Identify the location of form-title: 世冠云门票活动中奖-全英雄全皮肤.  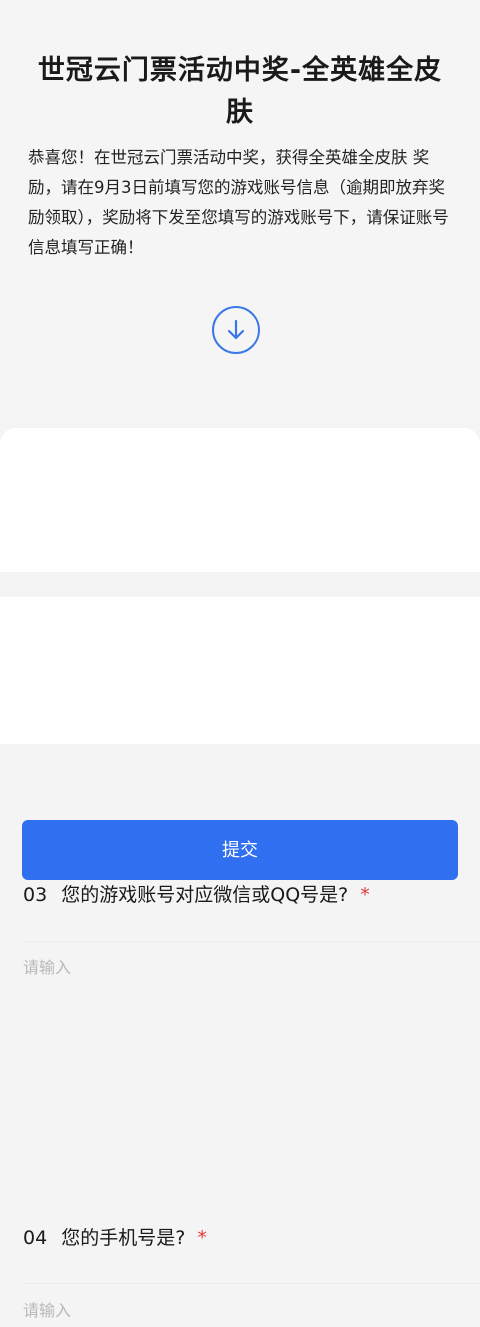
(240, 91).